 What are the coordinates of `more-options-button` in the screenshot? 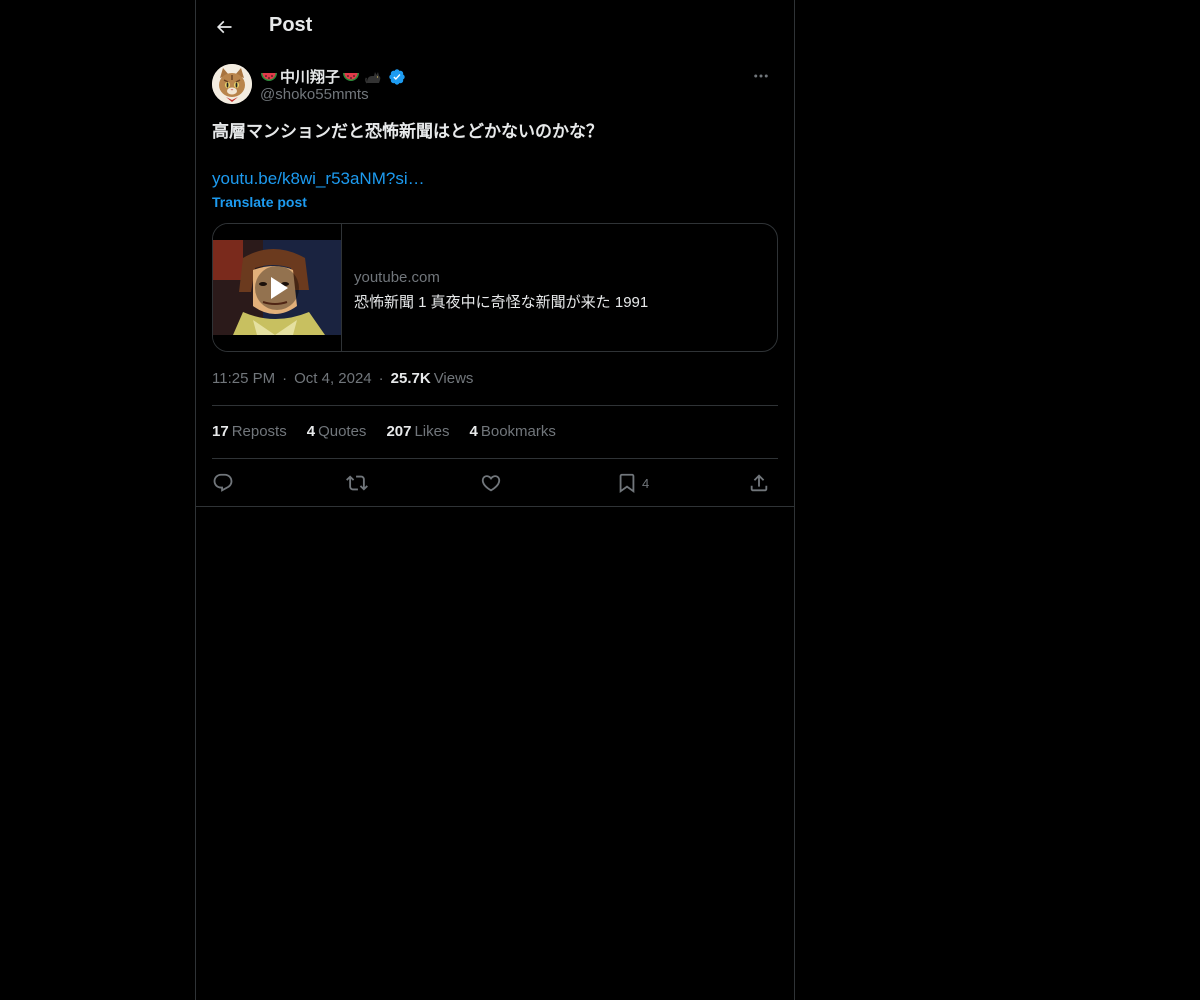 It's located at (761, 76).